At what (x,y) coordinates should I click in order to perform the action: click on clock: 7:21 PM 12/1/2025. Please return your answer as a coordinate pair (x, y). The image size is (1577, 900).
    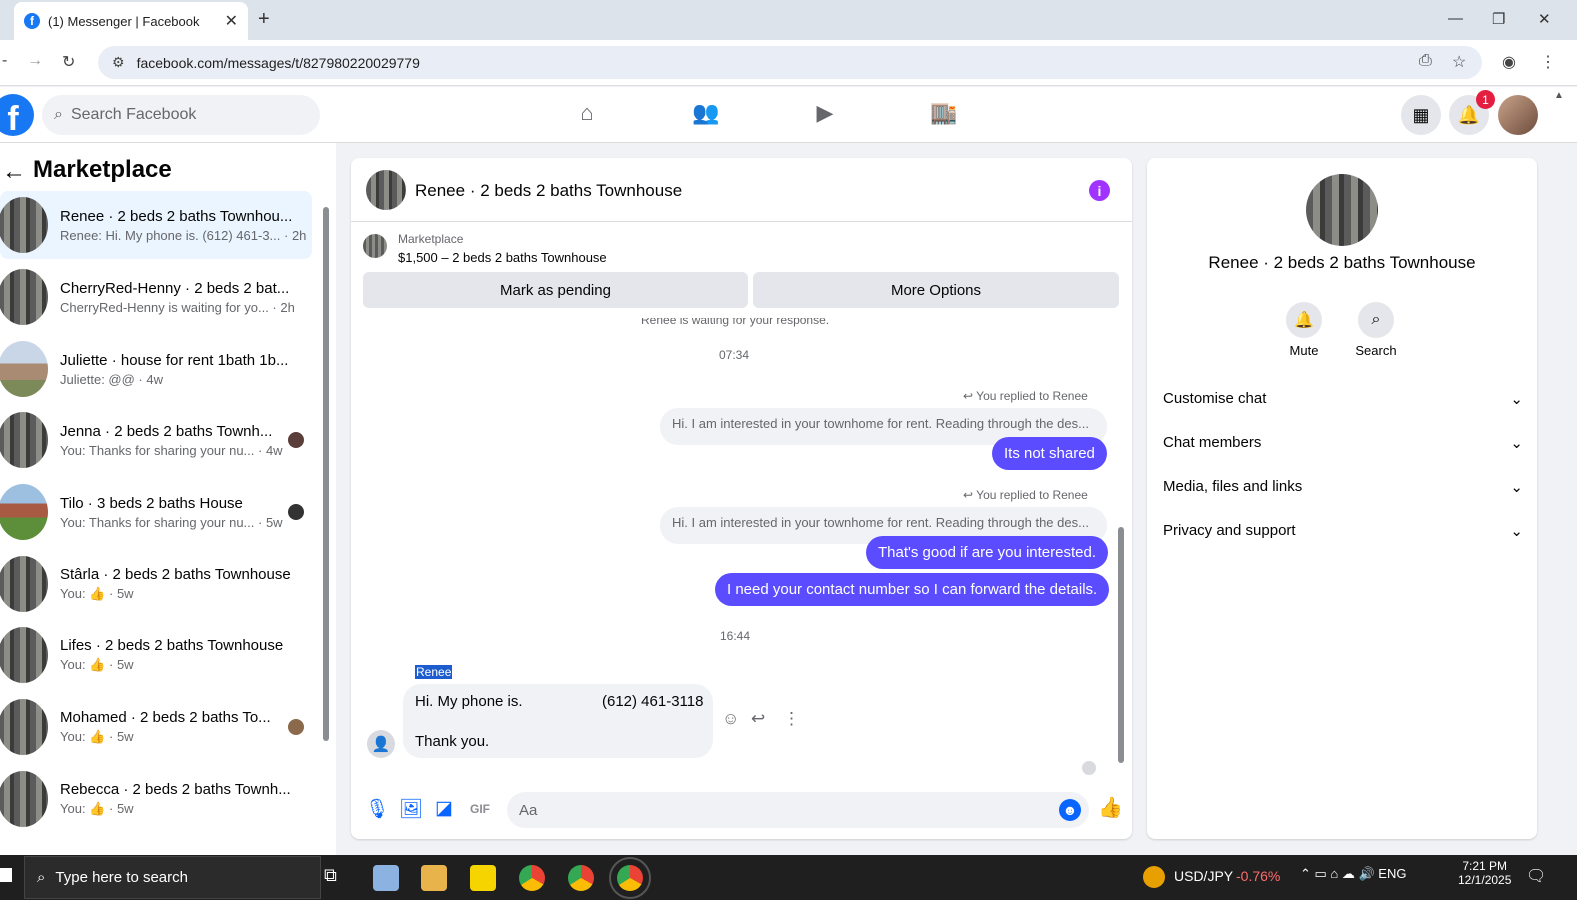
    Looking at the image, I should click on (1484, 873).